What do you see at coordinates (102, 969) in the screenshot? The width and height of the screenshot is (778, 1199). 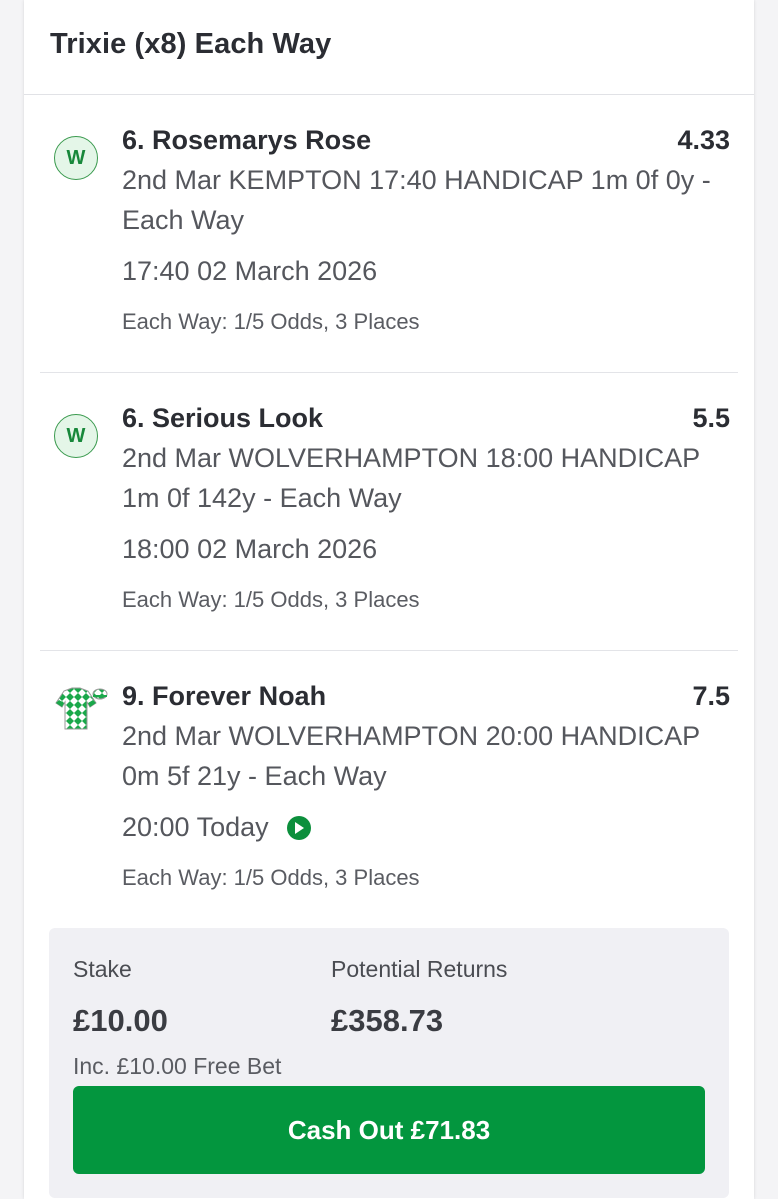 I see `stake-label: Stake` at bounding box center [102, 969].